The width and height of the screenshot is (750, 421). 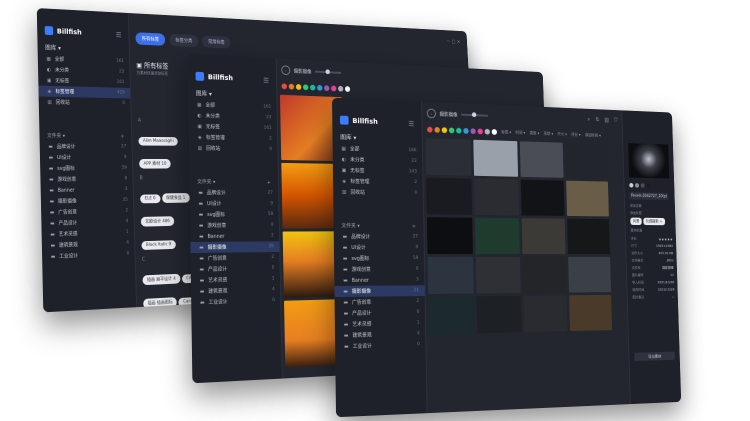 What do you see at coordinates (648, 160) in the screenshot?
I see `preview-image` at bounding box center [648, 160].